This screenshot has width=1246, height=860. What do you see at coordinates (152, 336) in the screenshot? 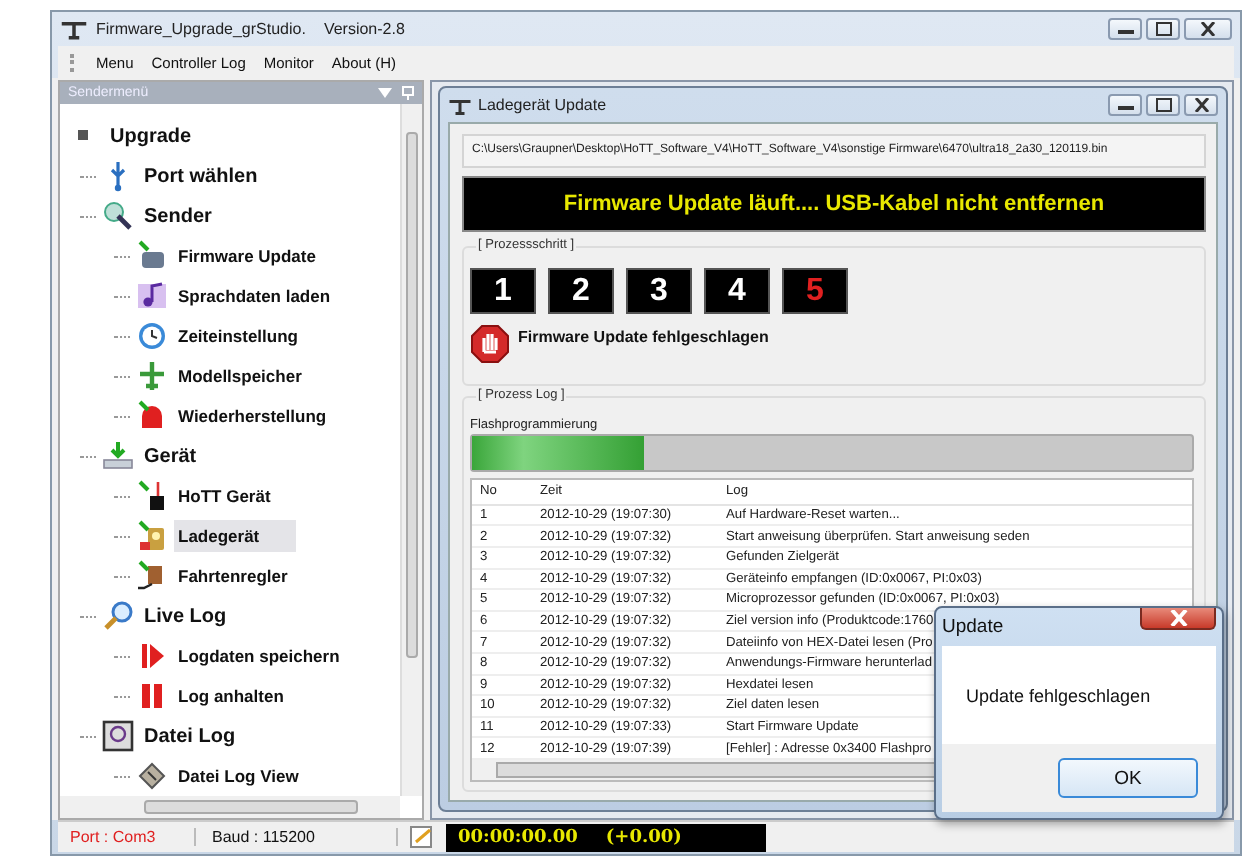
I see `clock-icon` at bounding box center [152, 336].